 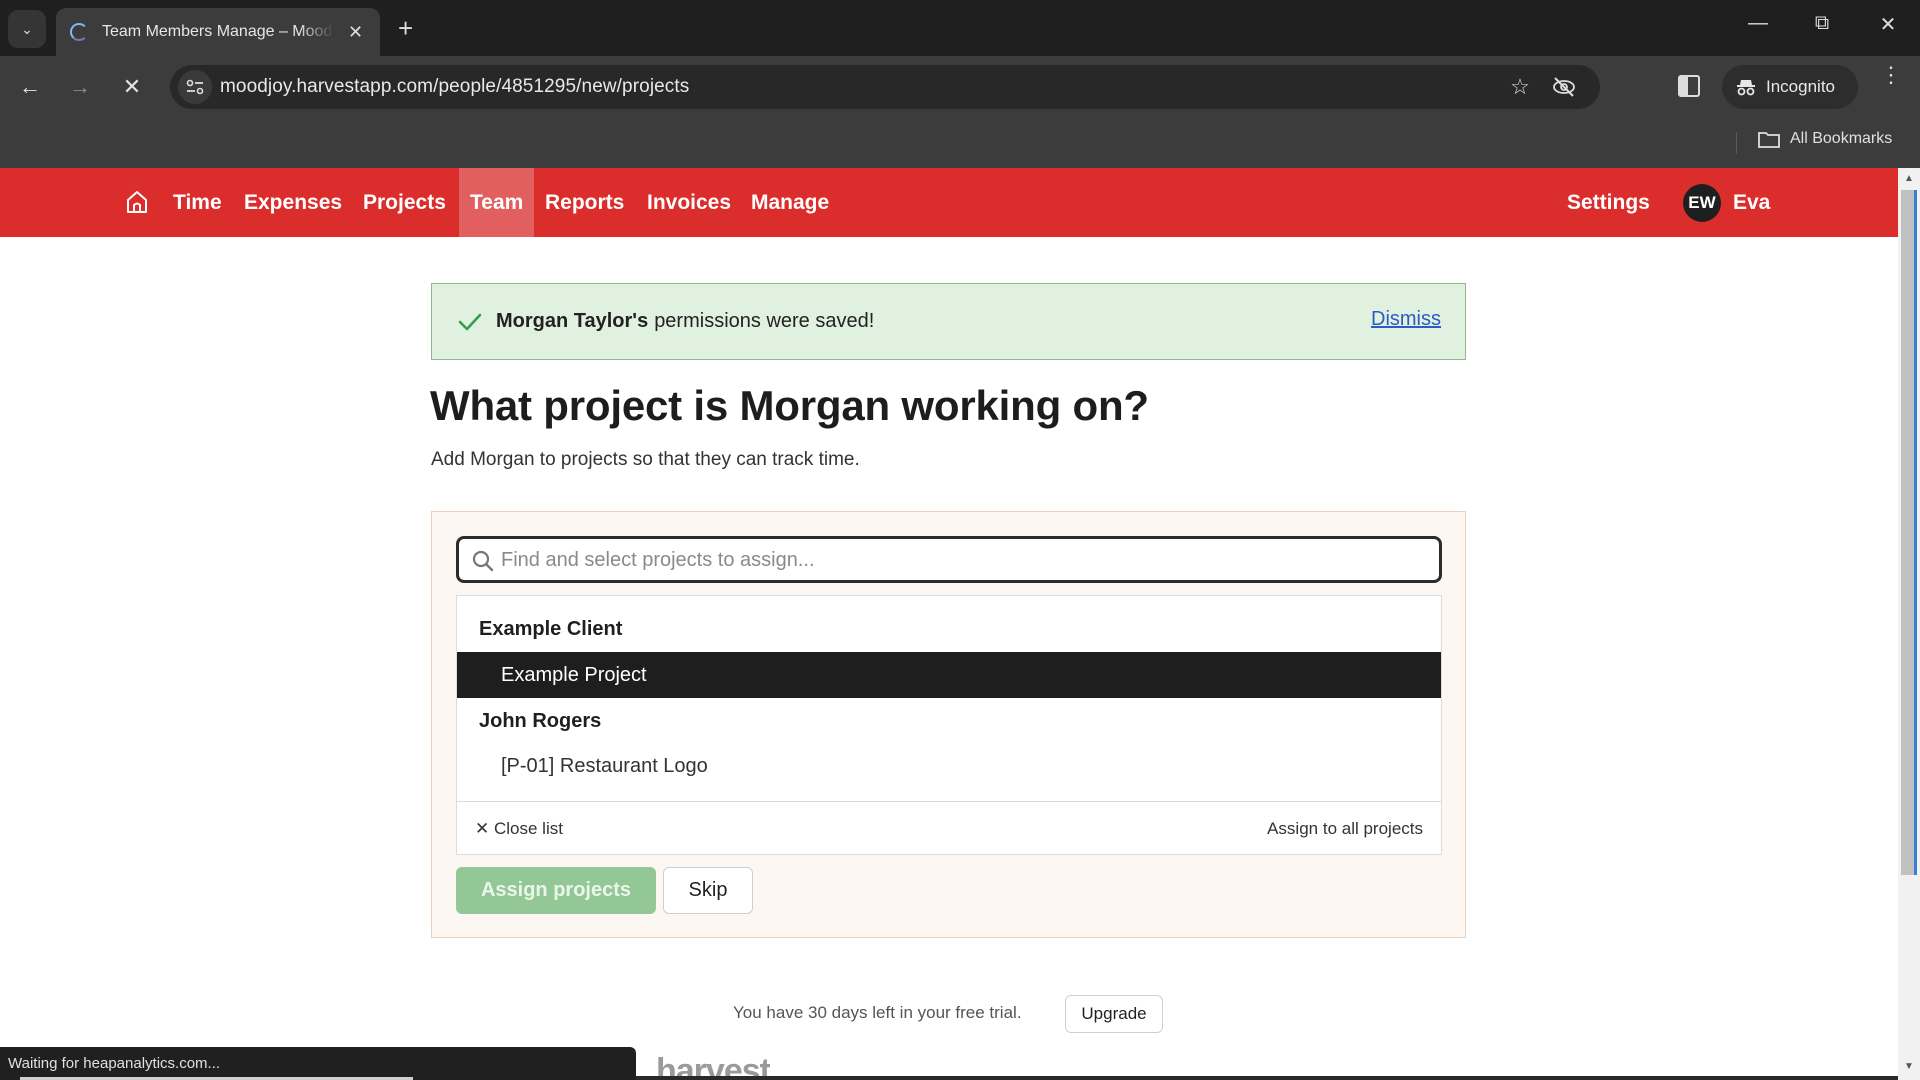 I want to click on back-button: ←, so click(x=30, y=87).